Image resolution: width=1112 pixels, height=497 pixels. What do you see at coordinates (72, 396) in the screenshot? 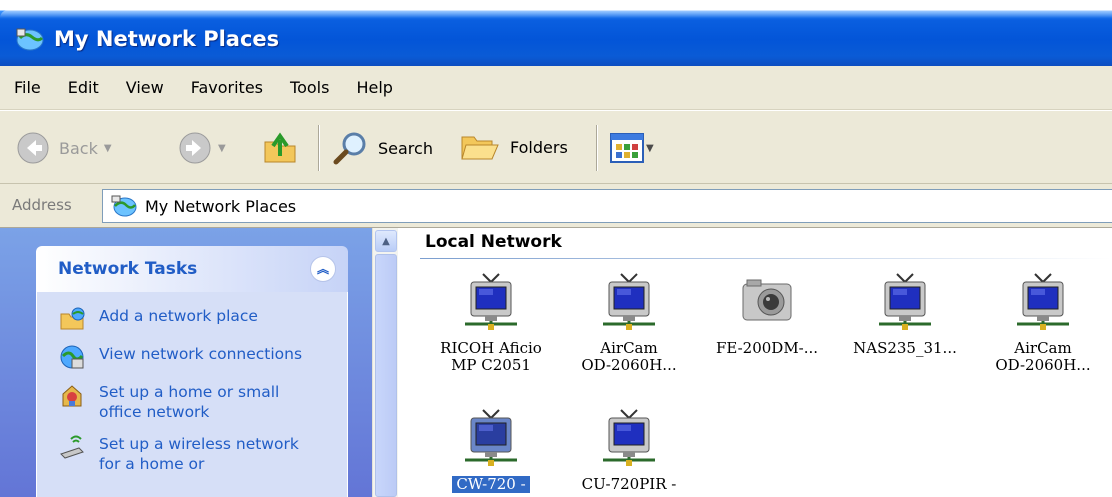
I see `home-network-setup-icon` at bounding box center [72, 396].